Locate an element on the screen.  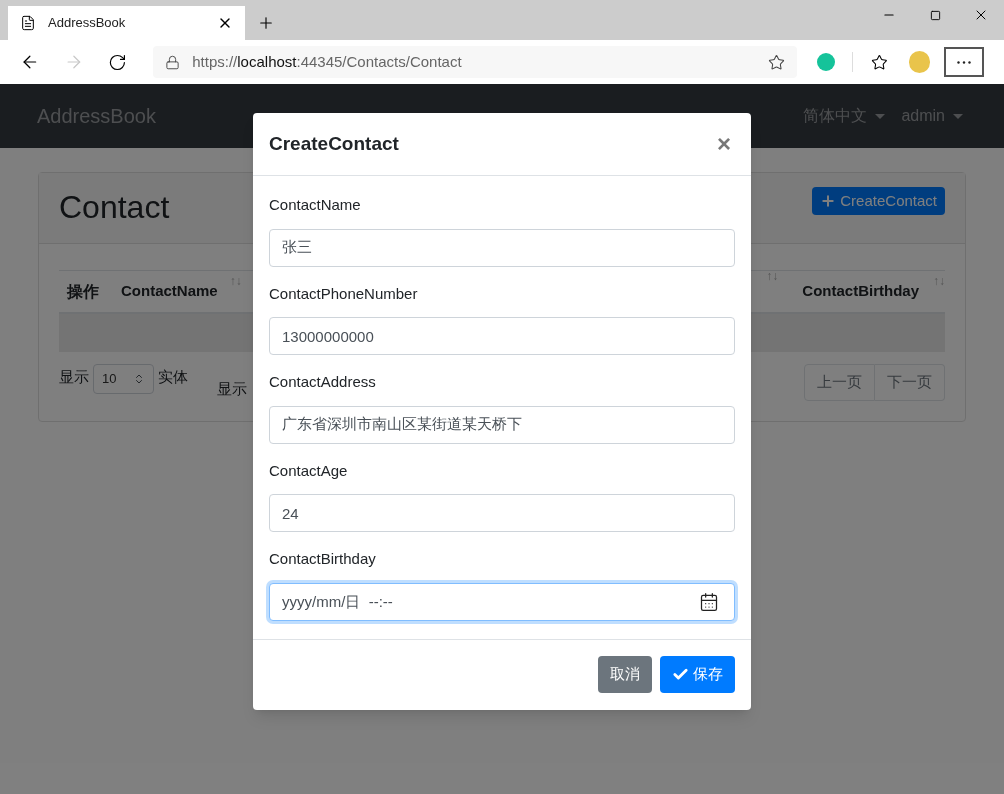
more-icon is located at coordinates (964, 62).